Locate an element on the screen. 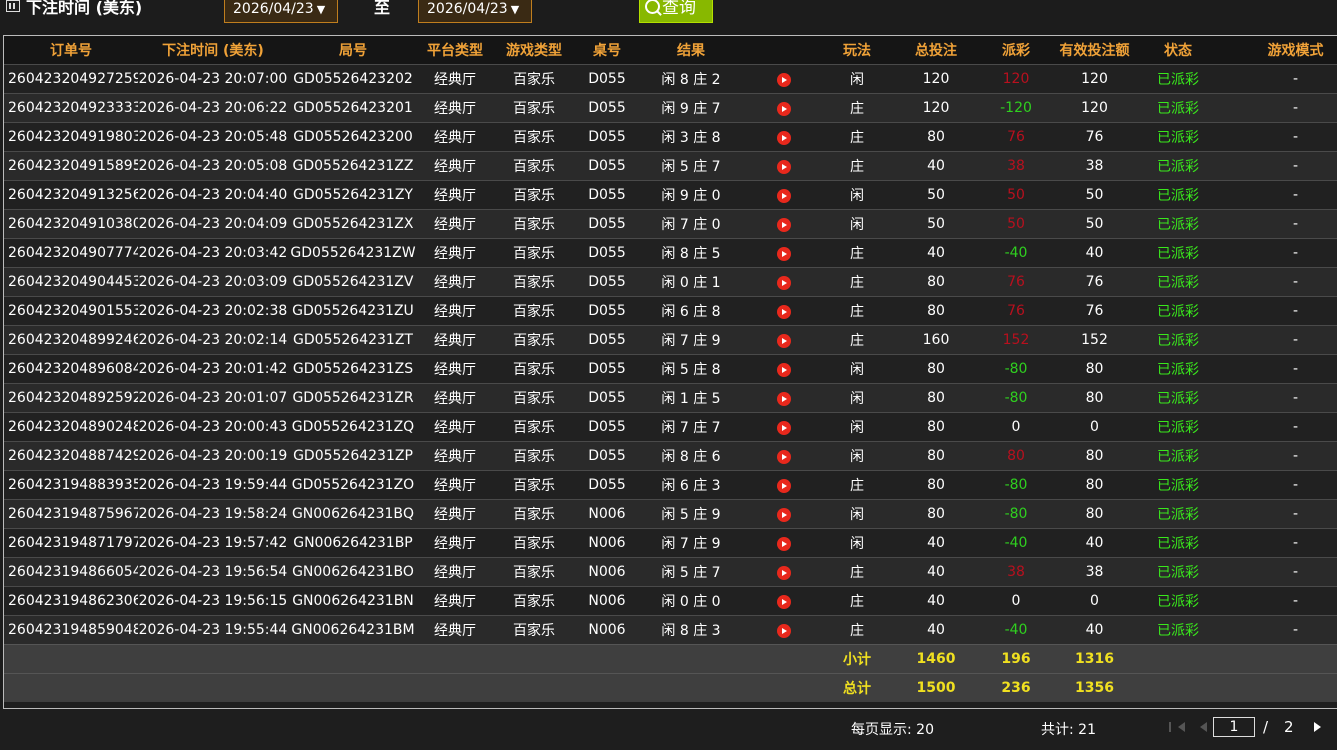 This screenshot has width=1337, height=750. total-spacer-end is located at coordinates (1238, 687).